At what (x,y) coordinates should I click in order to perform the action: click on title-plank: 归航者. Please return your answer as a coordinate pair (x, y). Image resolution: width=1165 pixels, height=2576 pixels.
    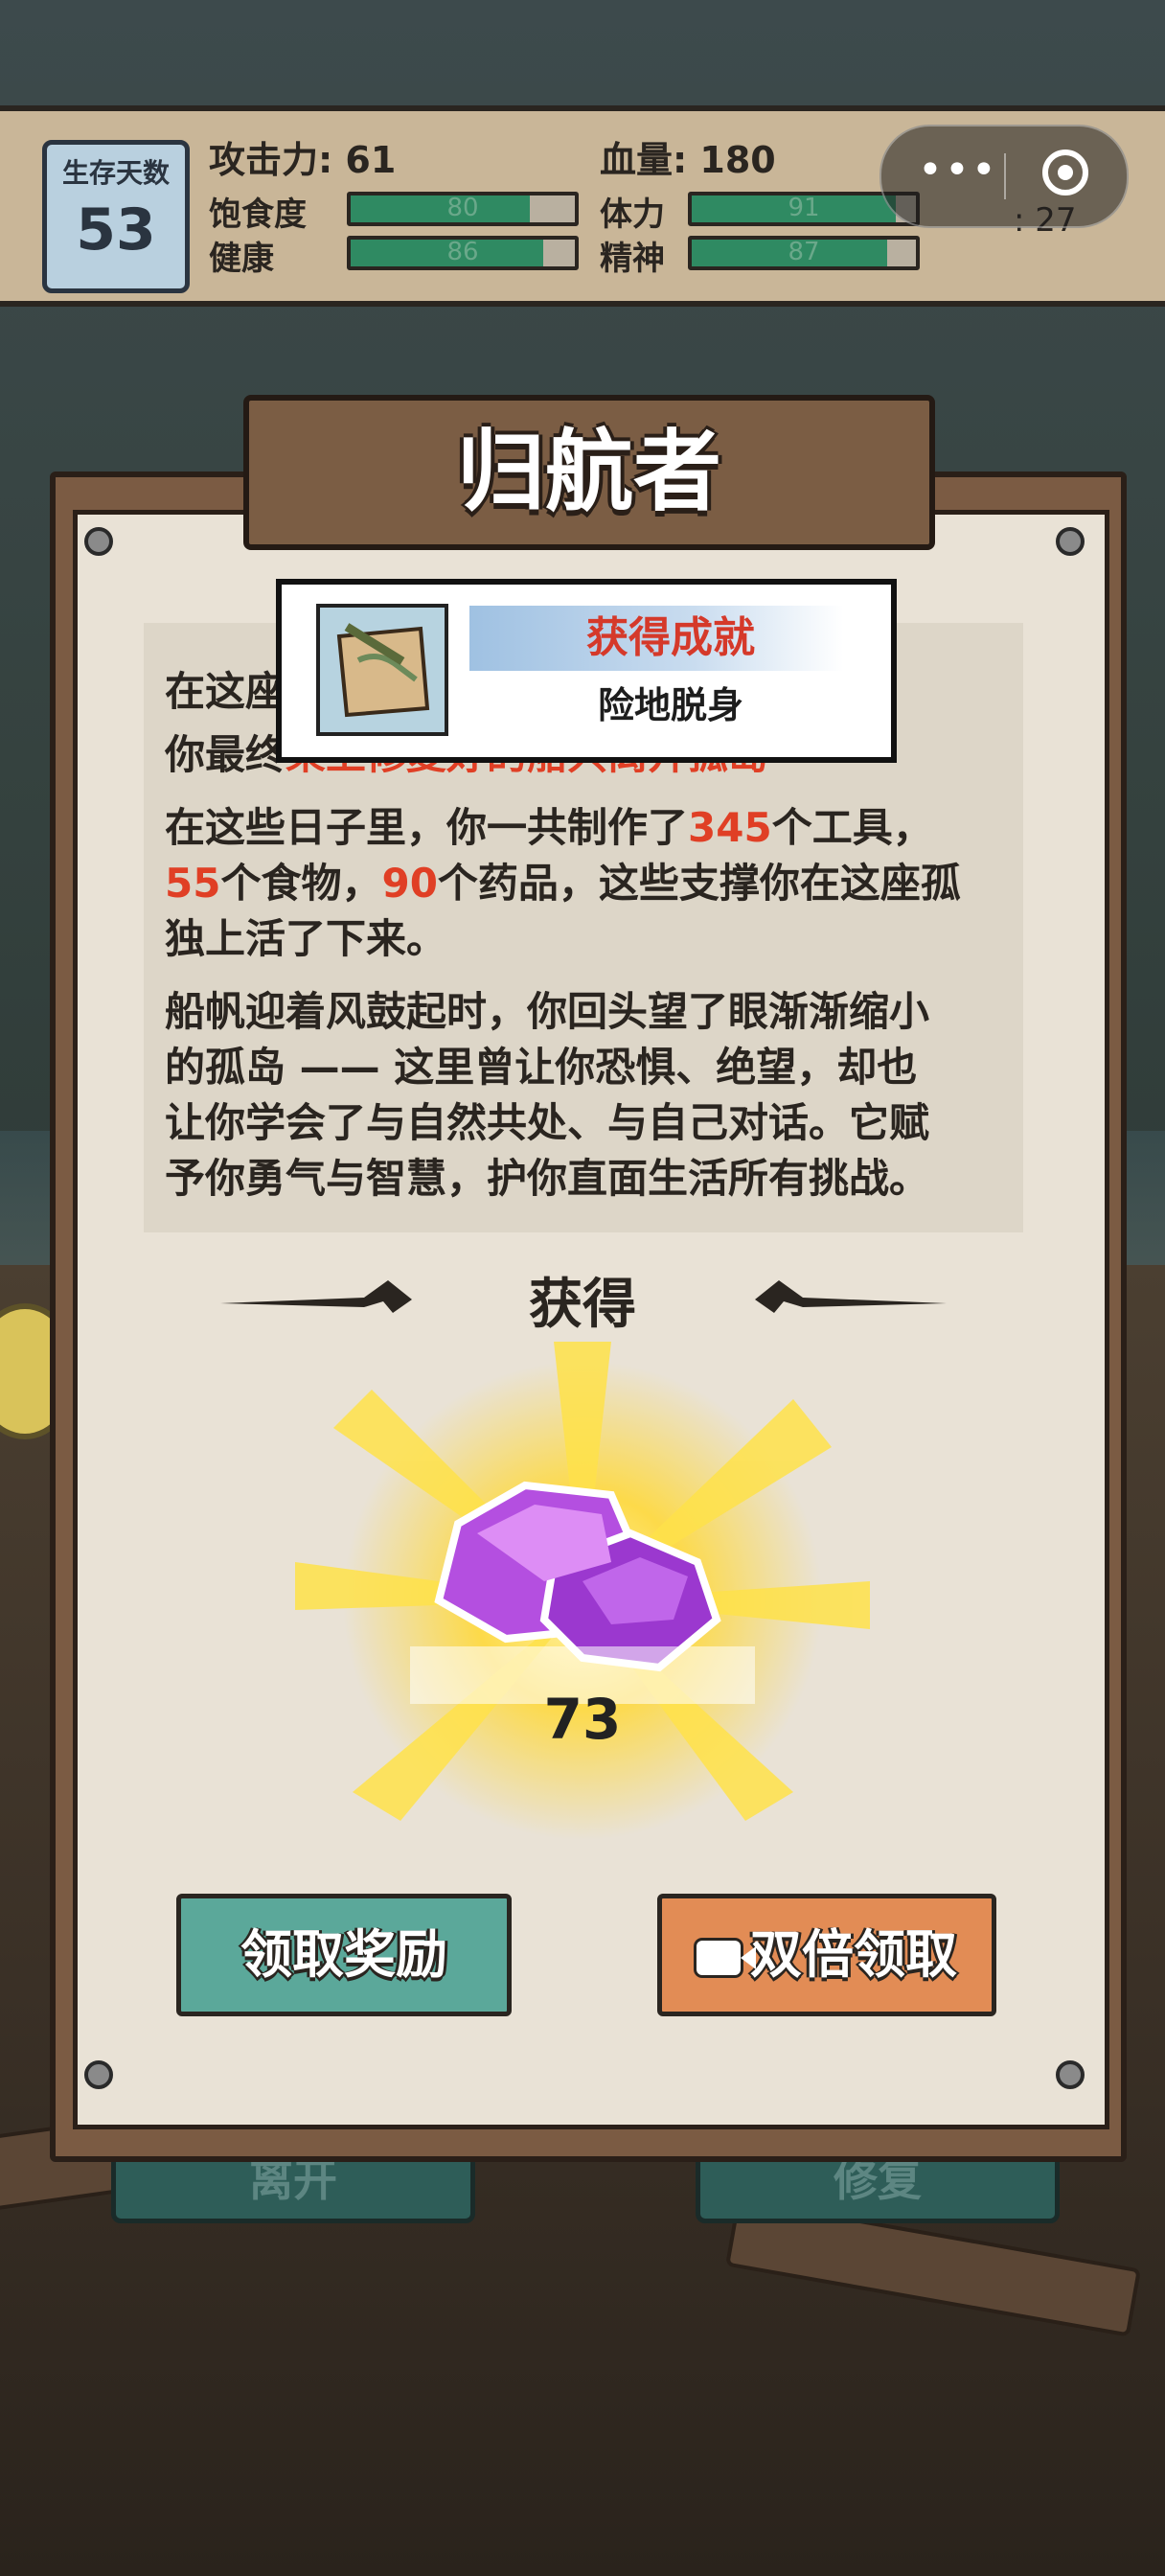
    Looking at the image, I should click on (589, 472).